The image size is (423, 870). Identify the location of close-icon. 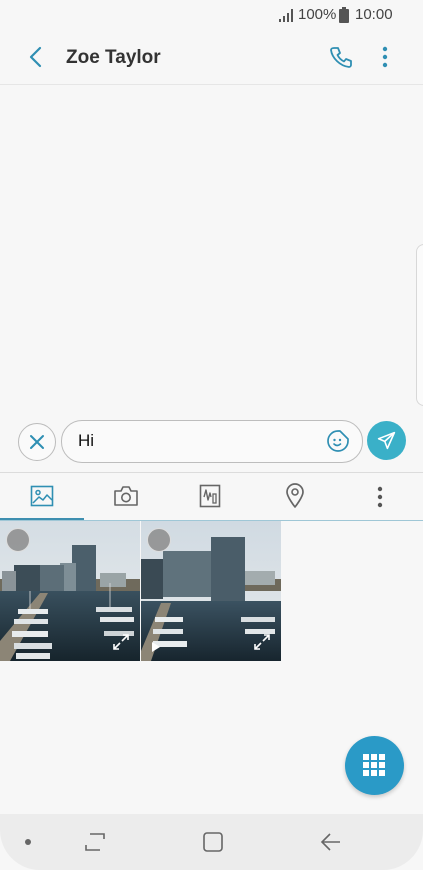
(37, 442).